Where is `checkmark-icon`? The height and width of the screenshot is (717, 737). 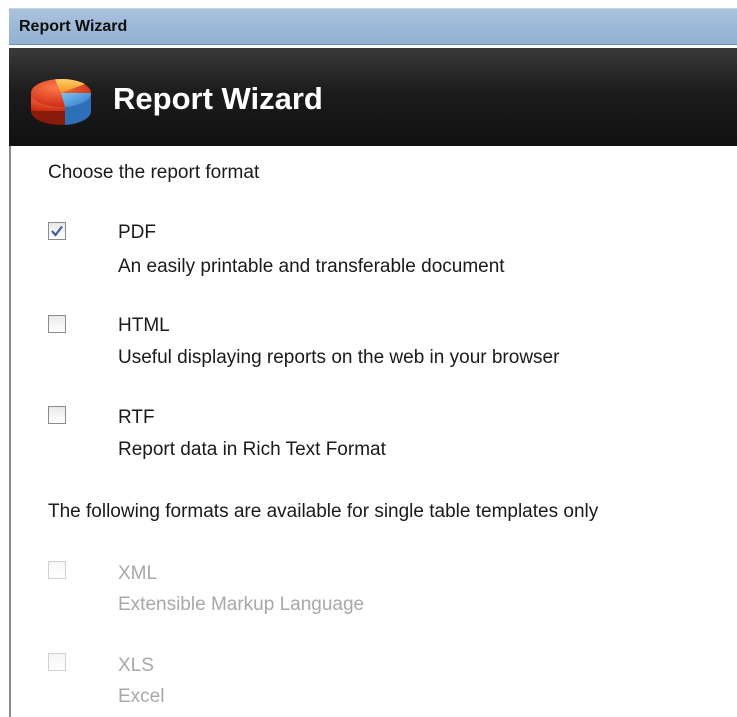
checkmark-icon is located at coordinates (57, 231).